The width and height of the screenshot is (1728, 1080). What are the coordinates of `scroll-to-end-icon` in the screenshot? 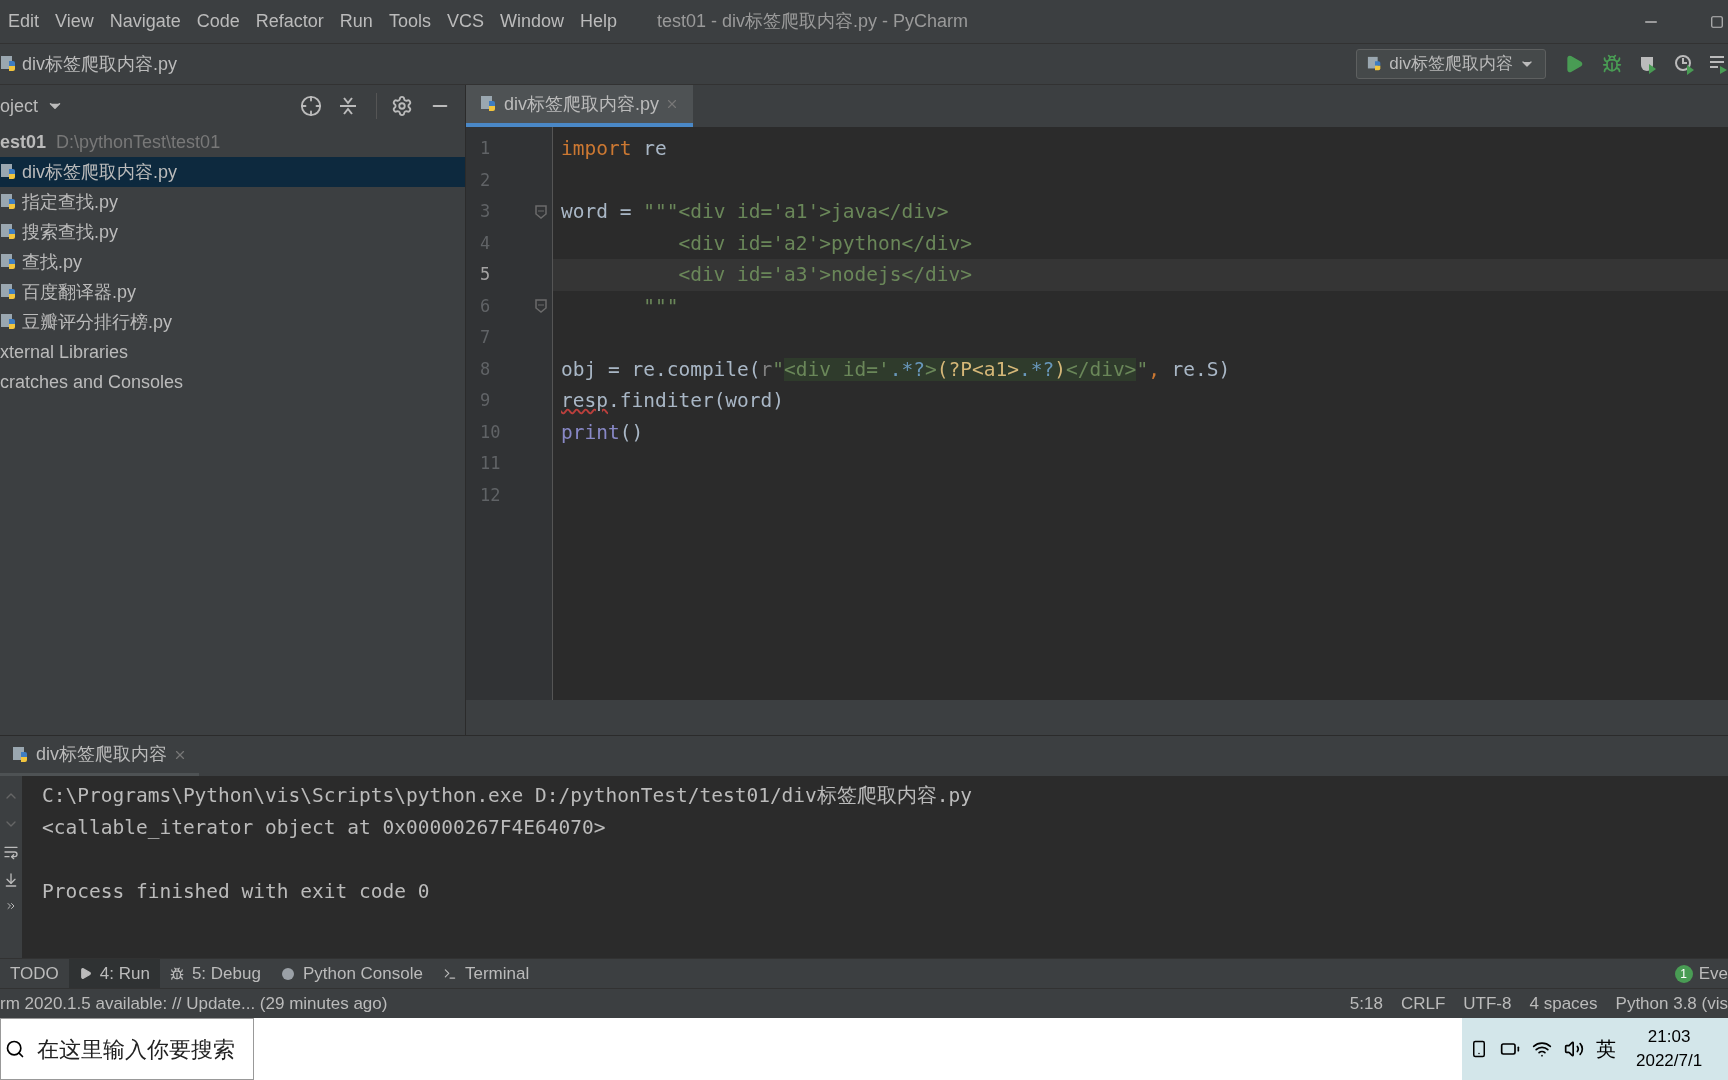 It's located at (11, 880).